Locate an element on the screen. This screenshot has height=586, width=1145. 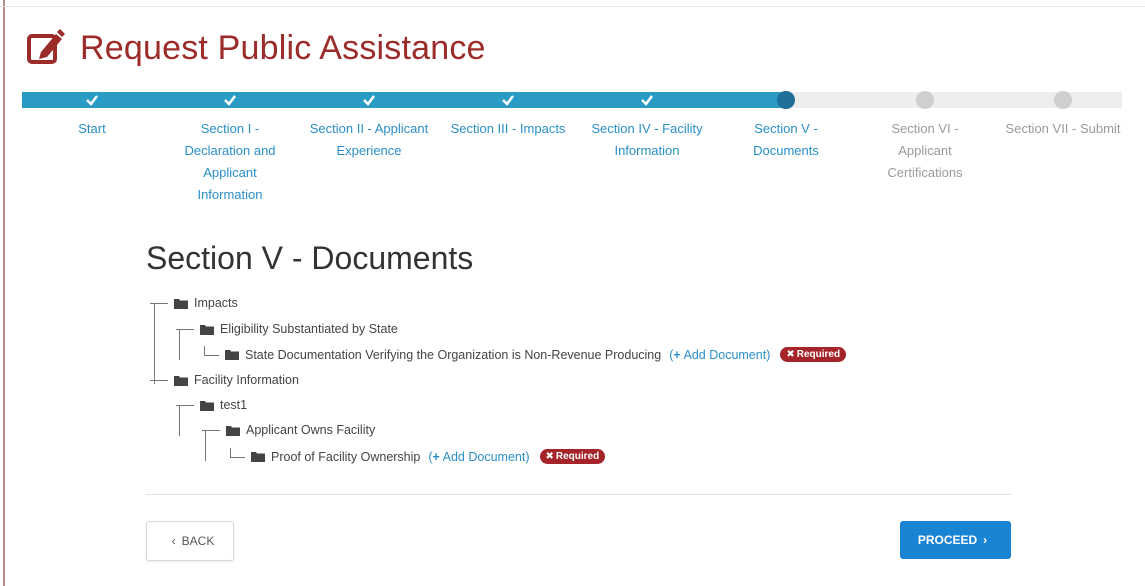
step-label: Section III - Impacts is located at coordinates (508, 129).